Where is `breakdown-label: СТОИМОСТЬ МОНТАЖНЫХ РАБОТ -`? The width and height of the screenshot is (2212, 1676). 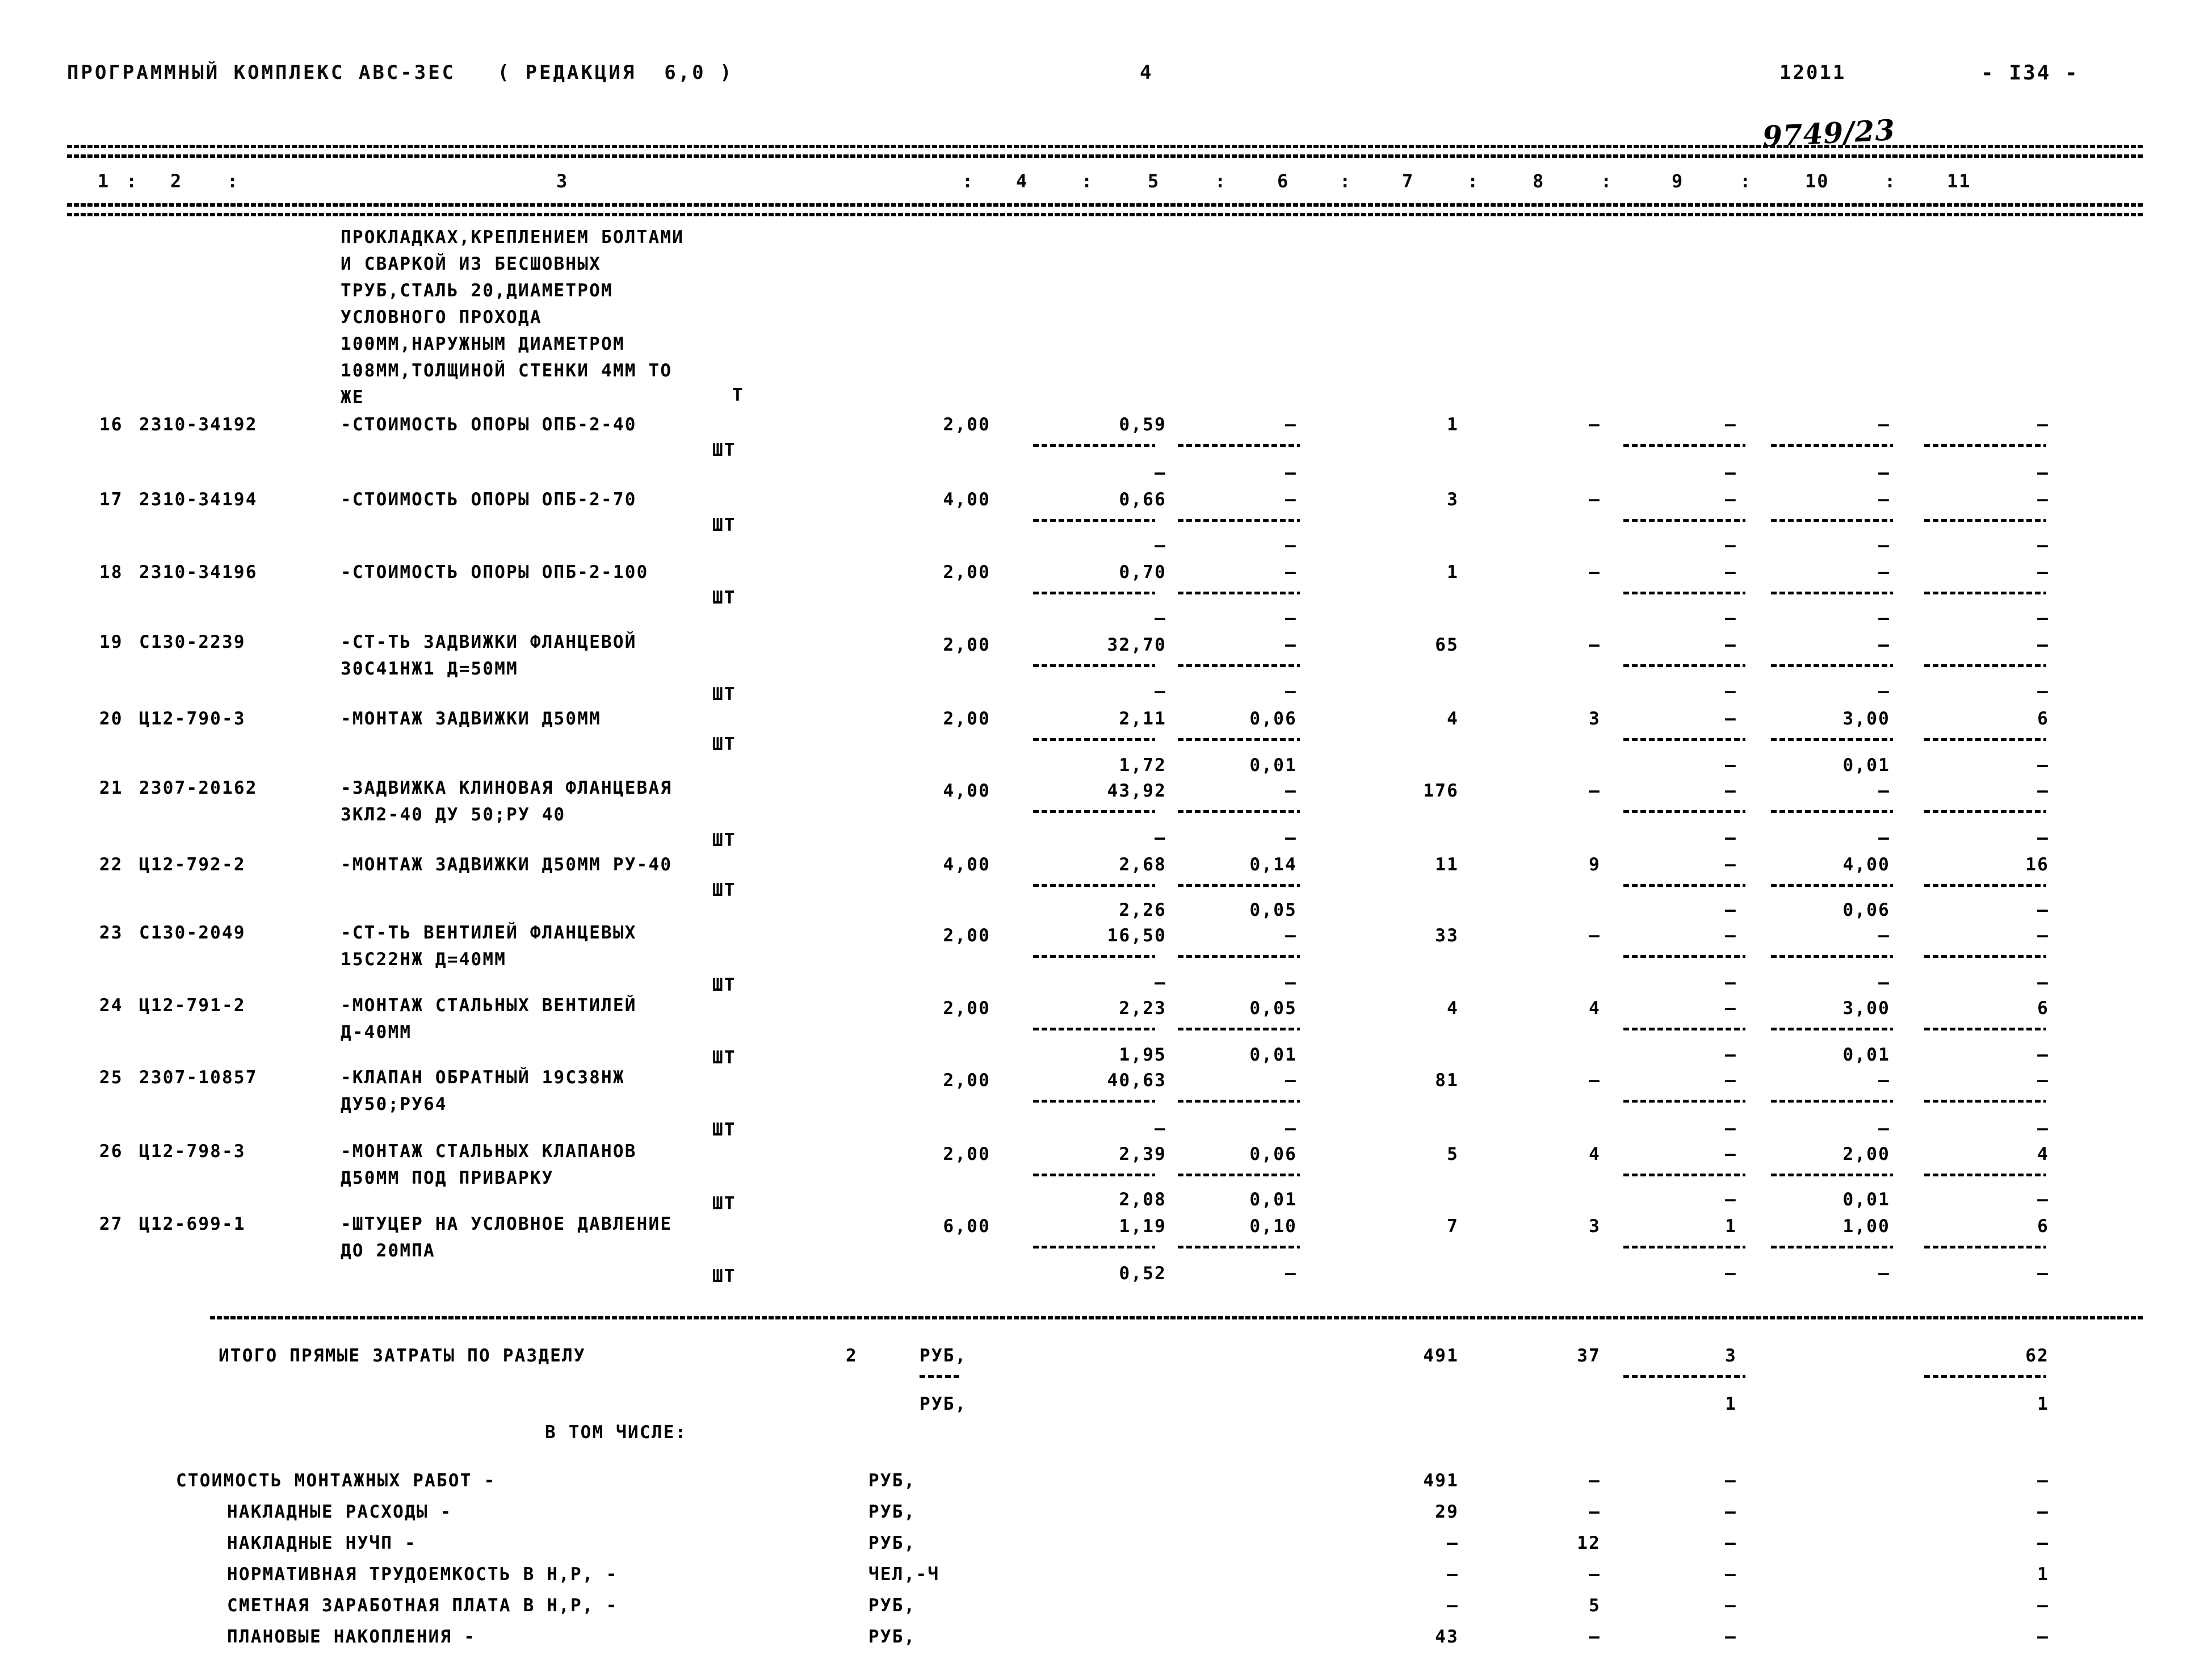
breakdown-label: СТОИМОСТЬ МОНТАЖНЫХ РАБОТ - is located at coordinates (336, 1480).